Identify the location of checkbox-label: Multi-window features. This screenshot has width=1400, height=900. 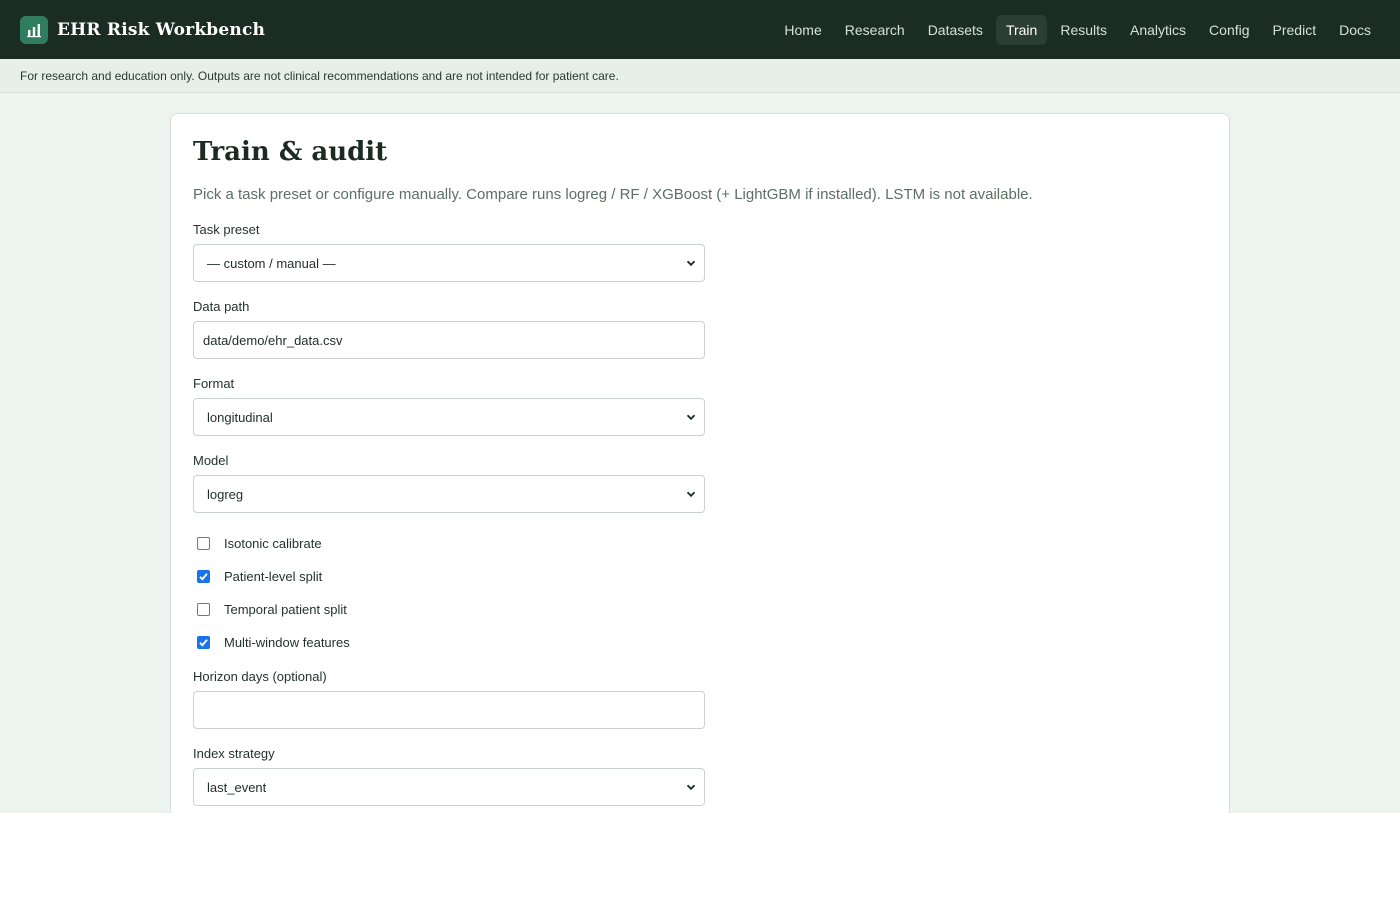
(287, 642).